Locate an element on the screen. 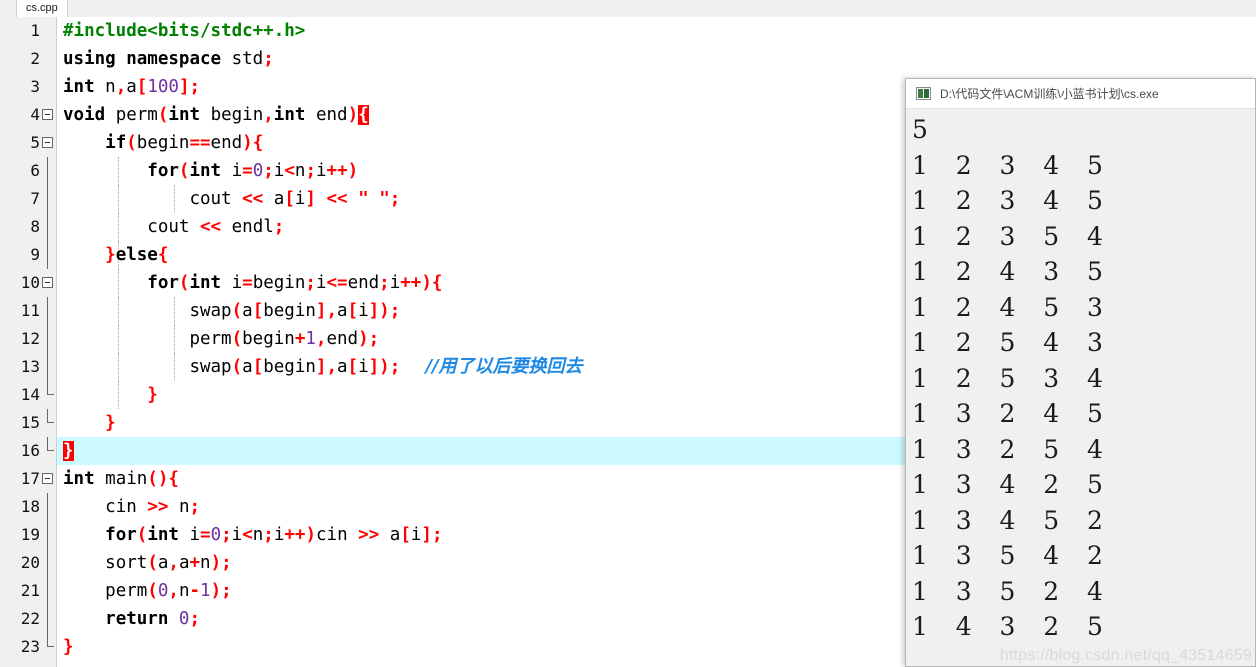 Image resolution: width=1256 pixels, height=667 pixels. line-number: 22 is located at coordinates (30, 618).